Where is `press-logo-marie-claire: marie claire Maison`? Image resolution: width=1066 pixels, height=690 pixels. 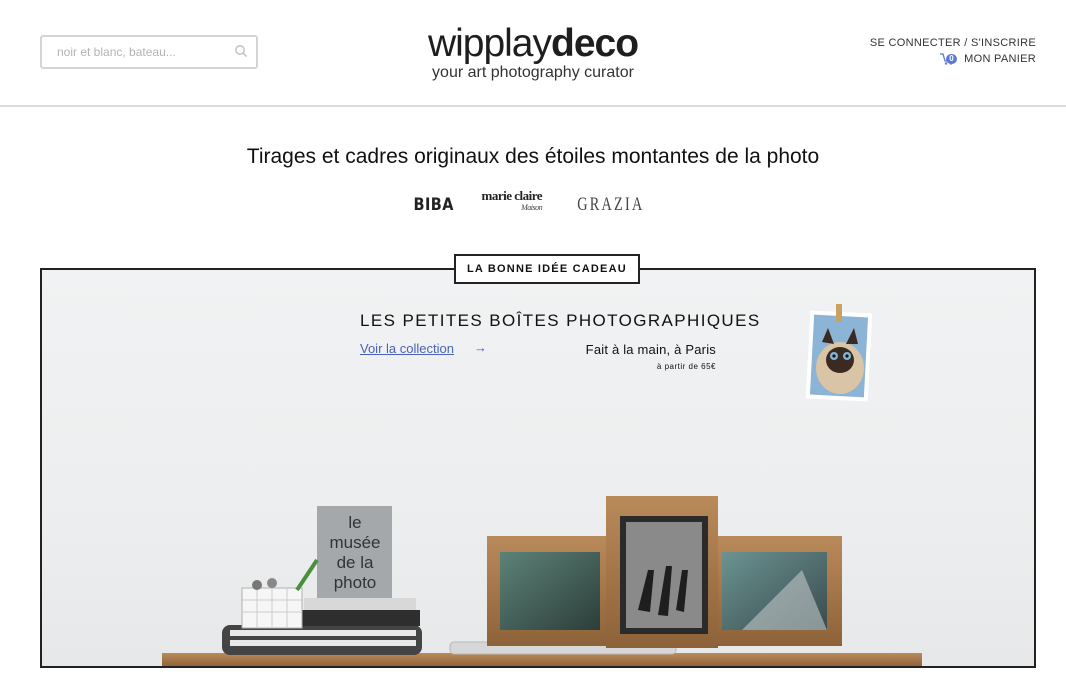
press-logo-marie-claire: marie claire Maison is located at coordinates (512, 200).